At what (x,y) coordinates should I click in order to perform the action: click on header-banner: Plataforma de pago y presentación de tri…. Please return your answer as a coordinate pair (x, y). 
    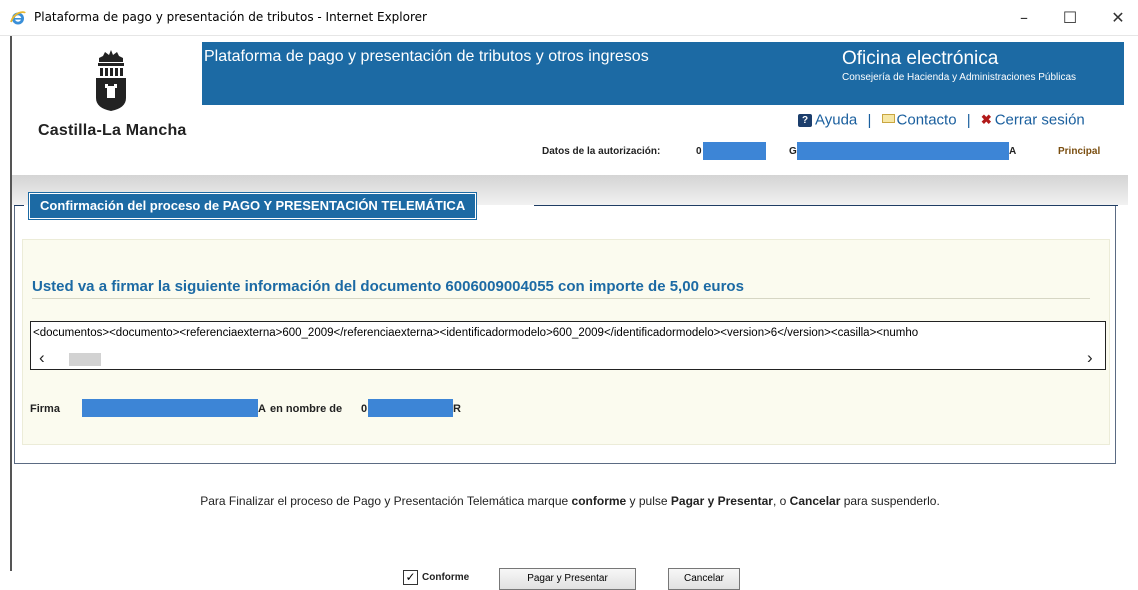
    Looking at the image, I should click on (663, 73).